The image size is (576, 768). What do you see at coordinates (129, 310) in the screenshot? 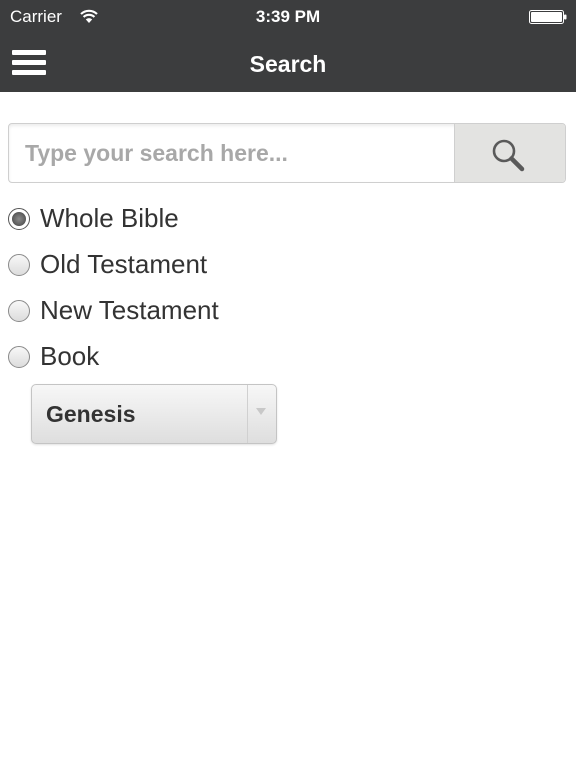
I see `radio-label: New Testament` at bounding box center [129, 310].